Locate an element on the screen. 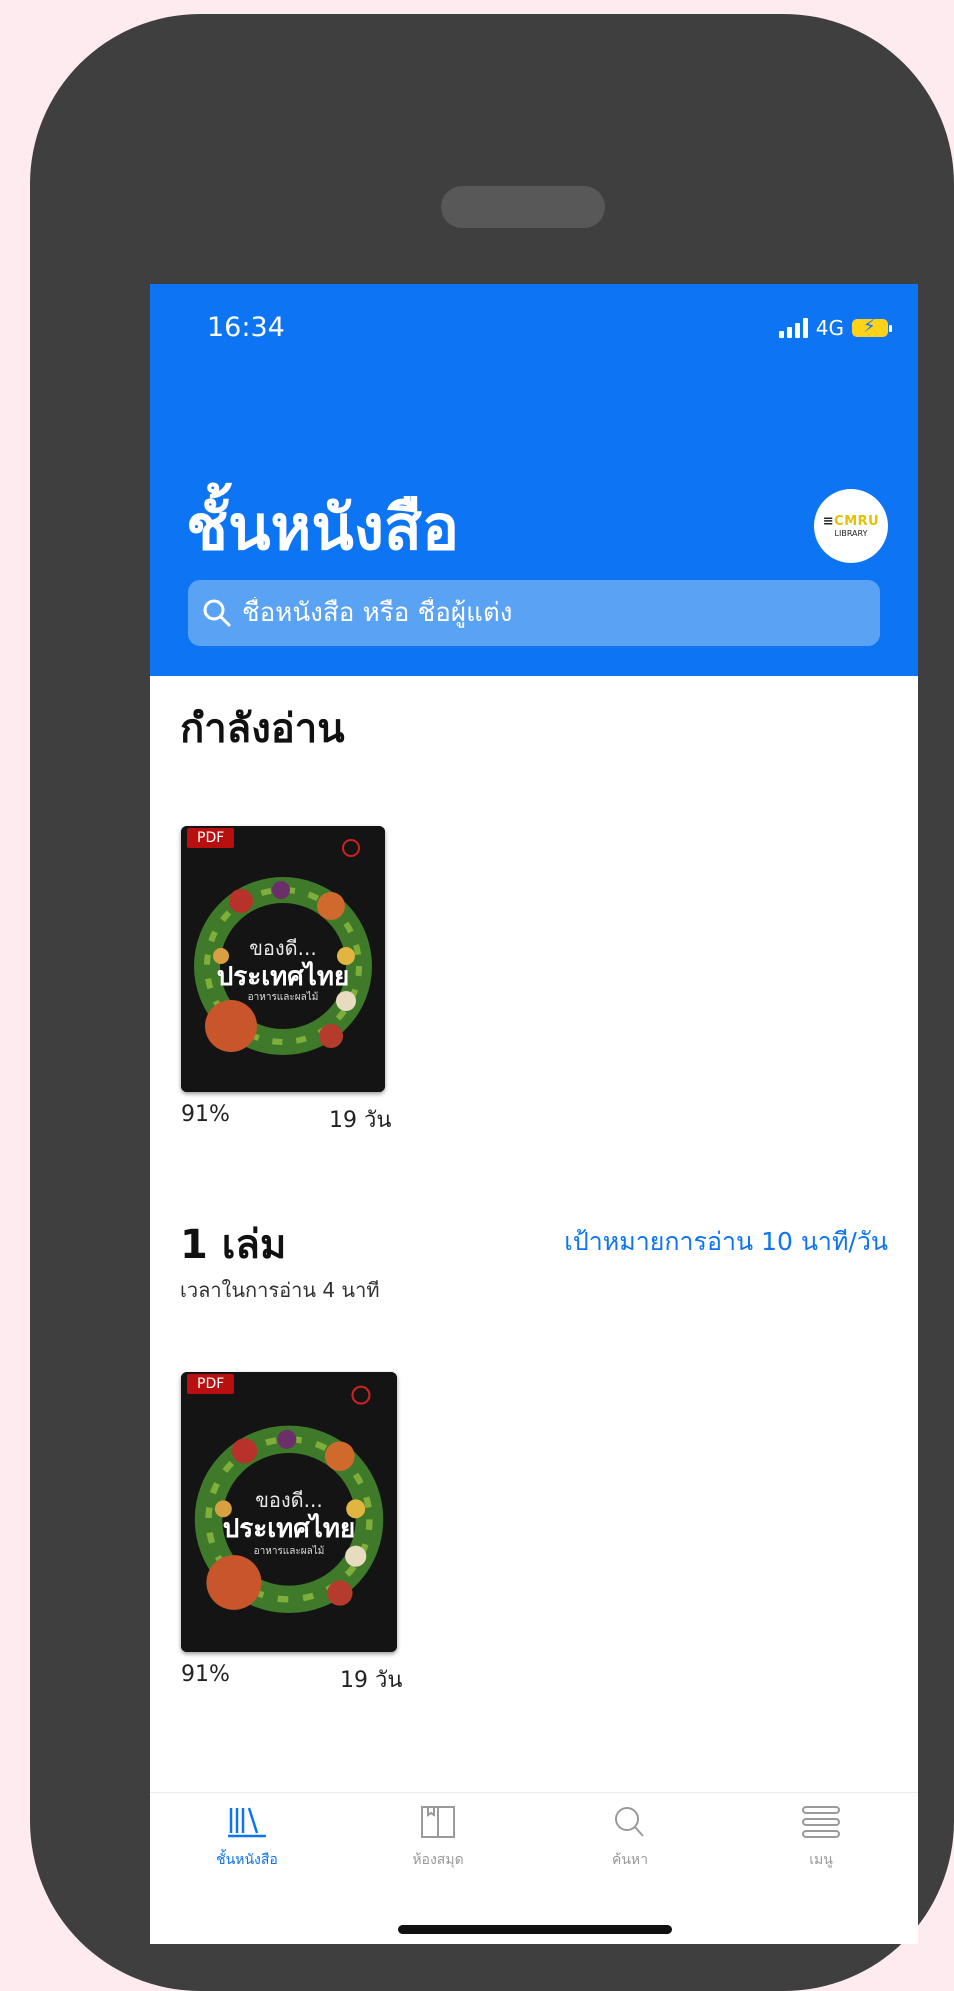 This screenshot has width=954, height=1991. tab-label-search: ค้นหา is located at coordinates (630, 1860).